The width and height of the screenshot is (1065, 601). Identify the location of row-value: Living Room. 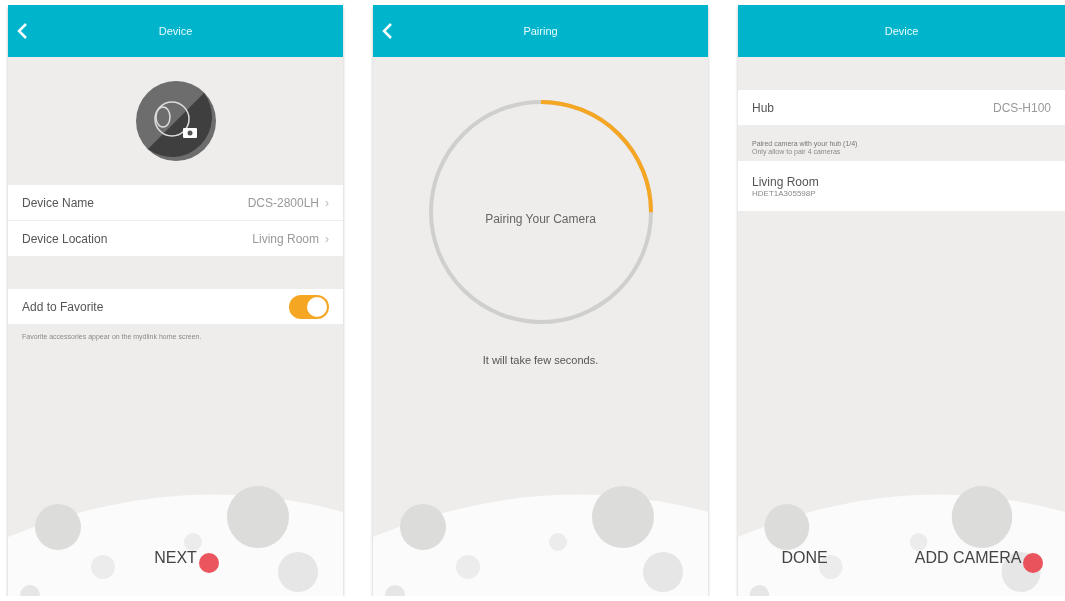
(285, 238).